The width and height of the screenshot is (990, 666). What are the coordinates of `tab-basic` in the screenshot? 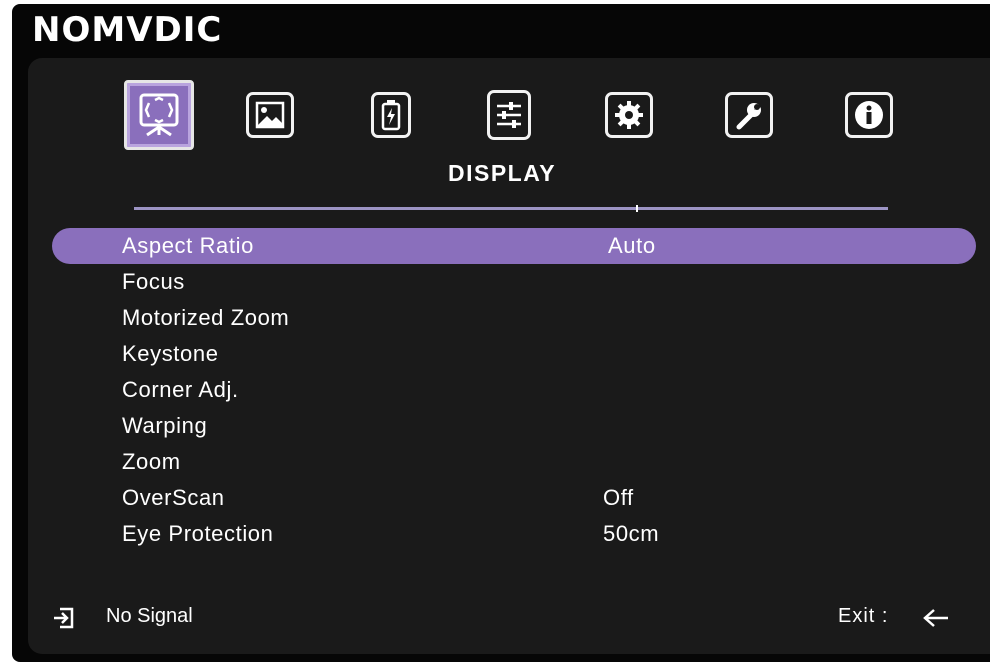 It's located at (509, 115).